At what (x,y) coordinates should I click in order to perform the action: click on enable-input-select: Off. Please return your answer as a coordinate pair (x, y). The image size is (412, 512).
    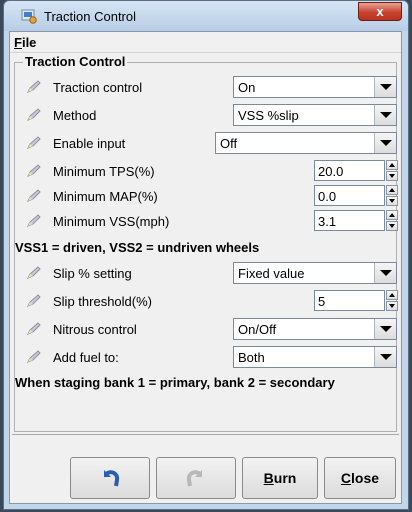
    Looking at the image, I should click on (306, 143).